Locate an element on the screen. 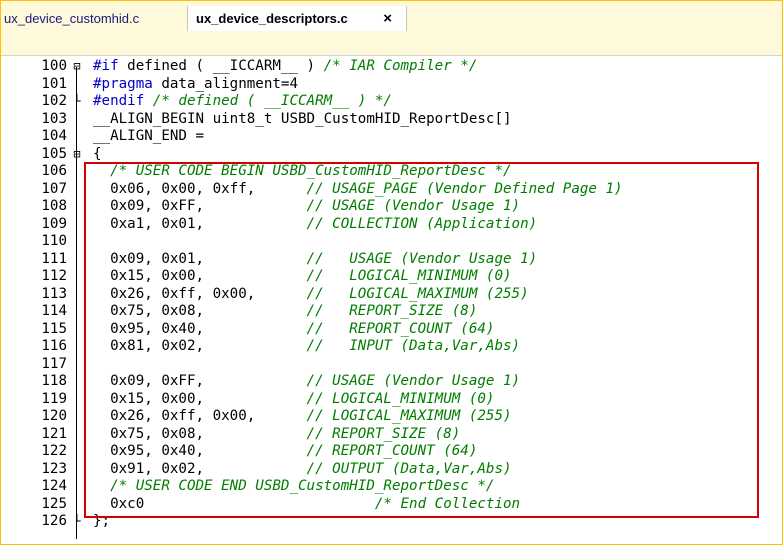  line-number: 124 is located at coordinates (54, 486).